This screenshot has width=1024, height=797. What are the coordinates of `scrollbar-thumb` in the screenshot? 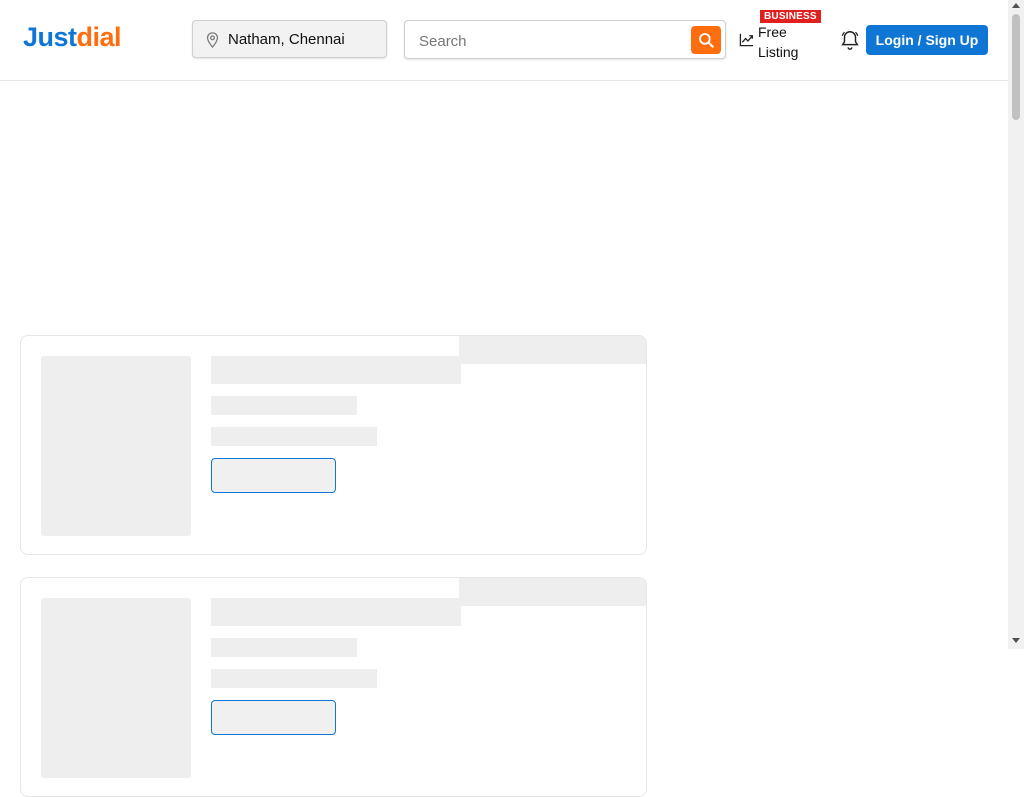 It's located at (1016, 67).